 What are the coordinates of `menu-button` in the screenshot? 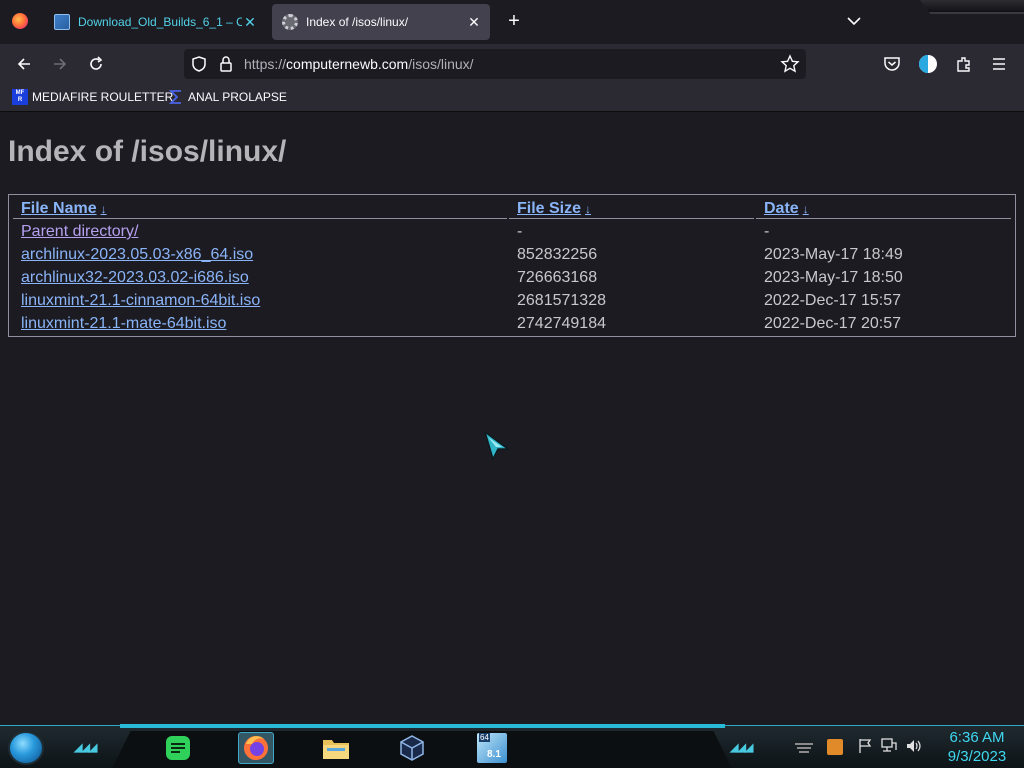 It's located at (999, 64).